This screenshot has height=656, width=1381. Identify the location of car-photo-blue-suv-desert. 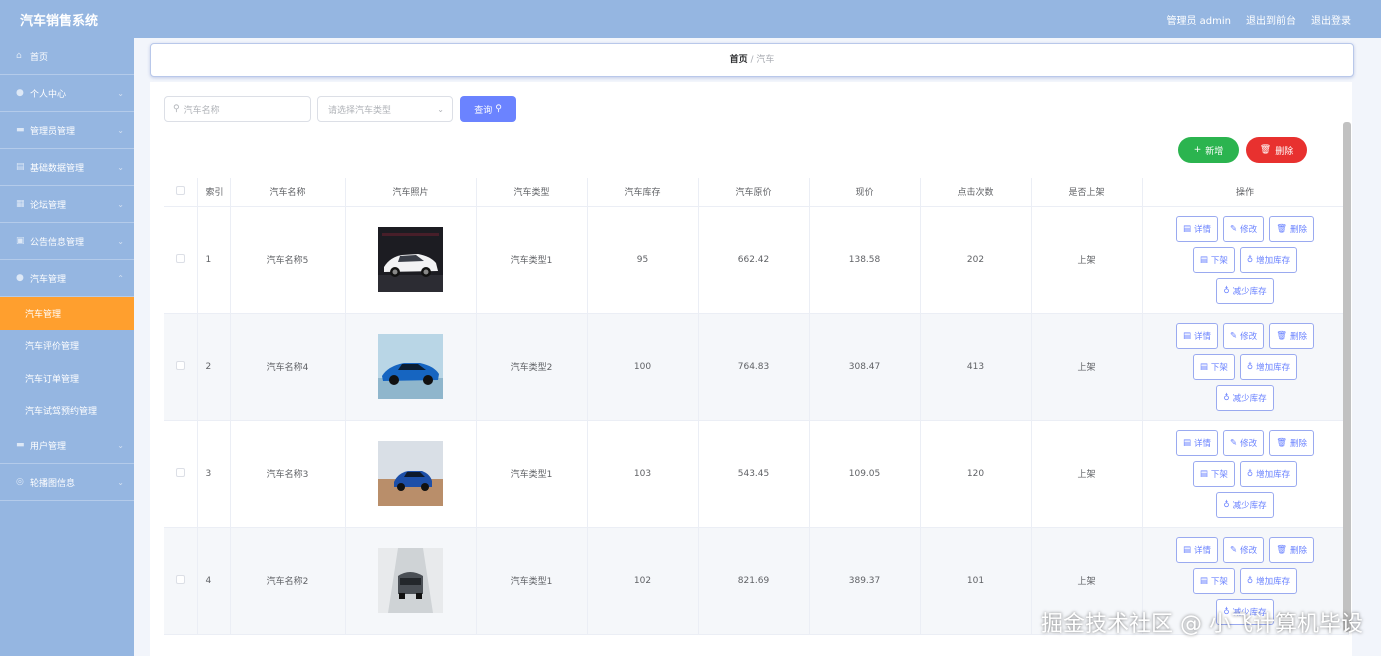
(410, 473).